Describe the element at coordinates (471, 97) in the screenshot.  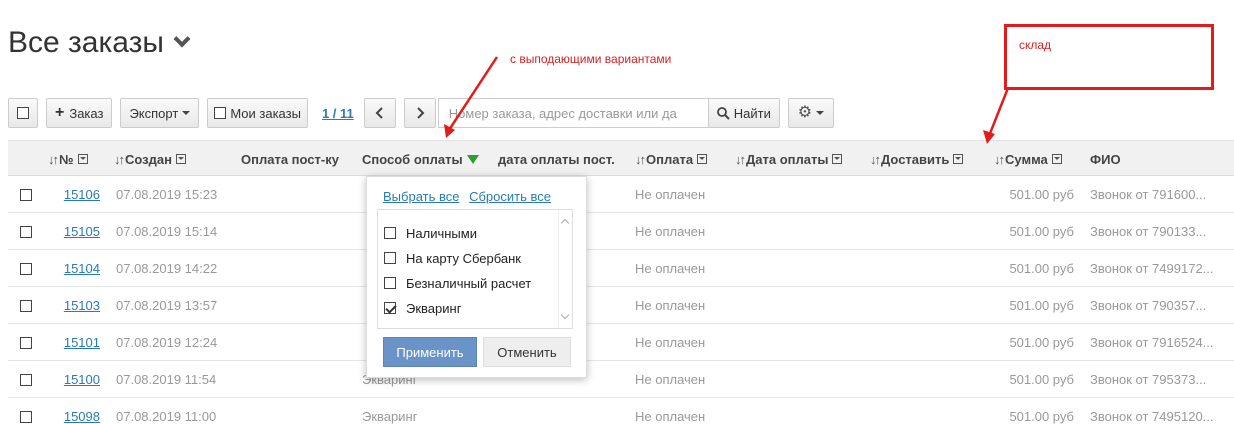
I see `annotation-arrow-dropdown` at that location.